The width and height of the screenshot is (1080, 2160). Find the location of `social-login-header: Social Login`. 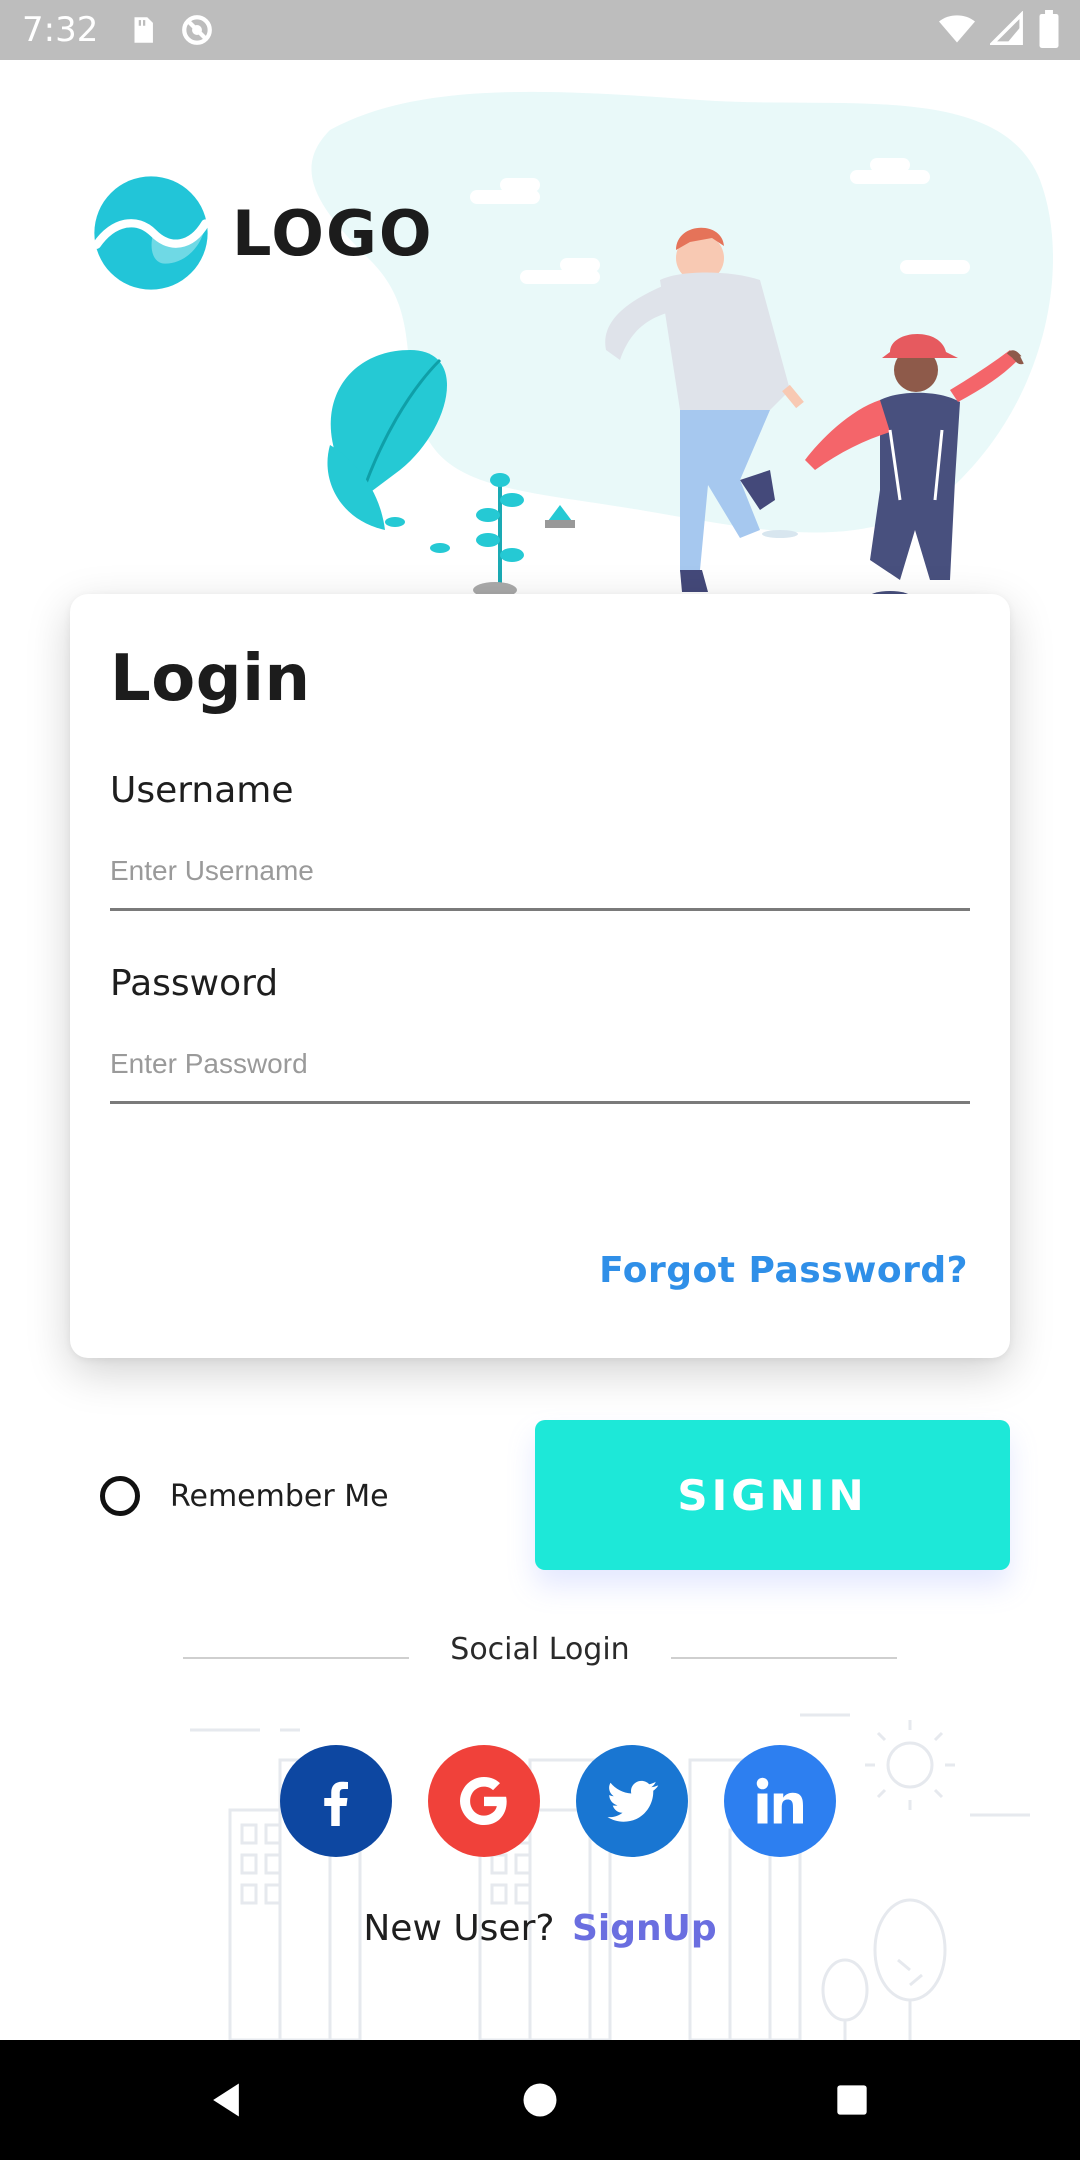

social-login-header: Social Login is located at coordinates (540, 1657).